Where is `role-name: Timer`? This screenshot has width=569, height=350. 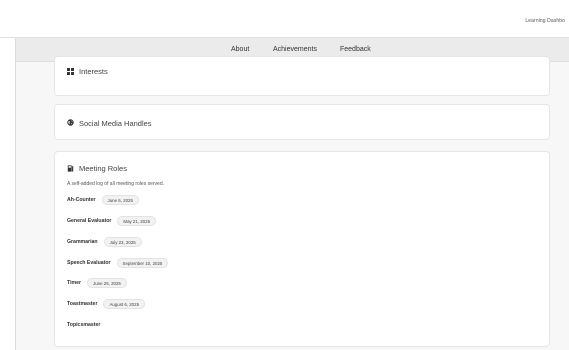 role-name: Timer is located at coordinates (74, 283).